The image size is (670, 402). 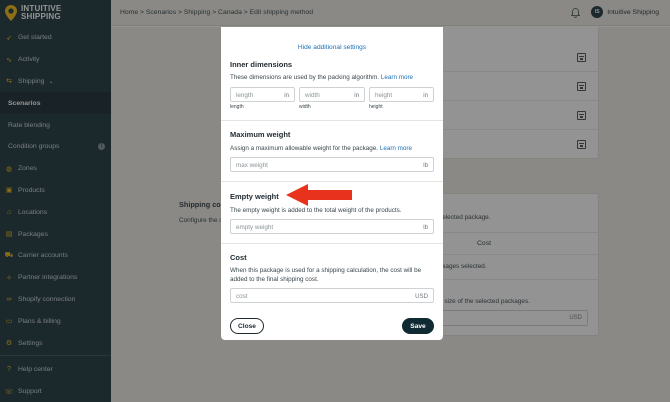 What do you see at coordinates (332, 295) in the screenshot?
I see `cost-input: cost USD` at bounding box center [332, 295].